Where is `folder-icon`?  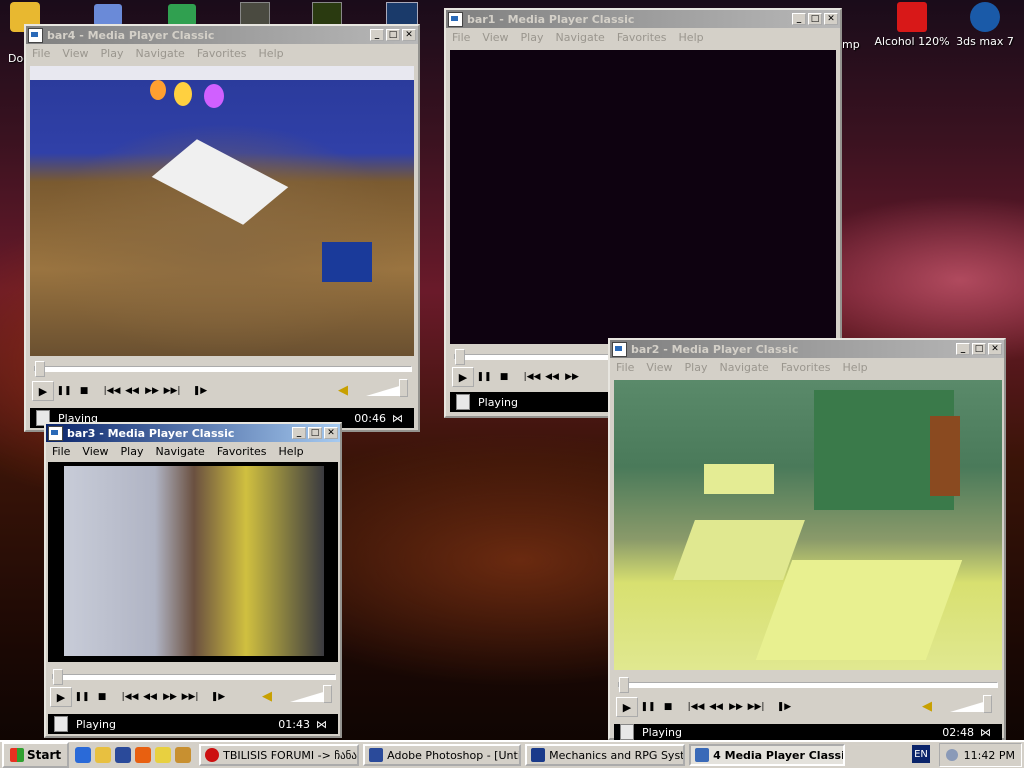 folder-icon is located at coordinates (103, 755).